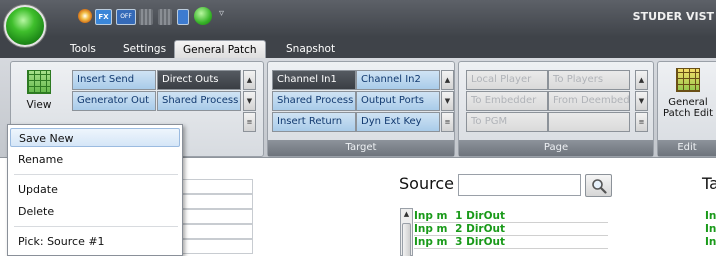  I want to click on ribbon-group-edit: General Patch Edit Edit, so click(686, 109).